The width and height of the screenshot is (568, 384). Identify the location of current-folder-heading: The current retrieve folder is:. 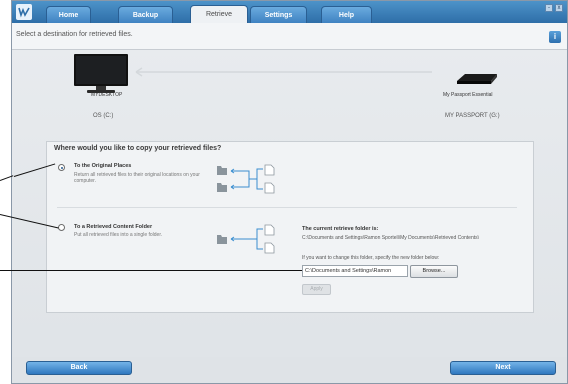
(340, 229).